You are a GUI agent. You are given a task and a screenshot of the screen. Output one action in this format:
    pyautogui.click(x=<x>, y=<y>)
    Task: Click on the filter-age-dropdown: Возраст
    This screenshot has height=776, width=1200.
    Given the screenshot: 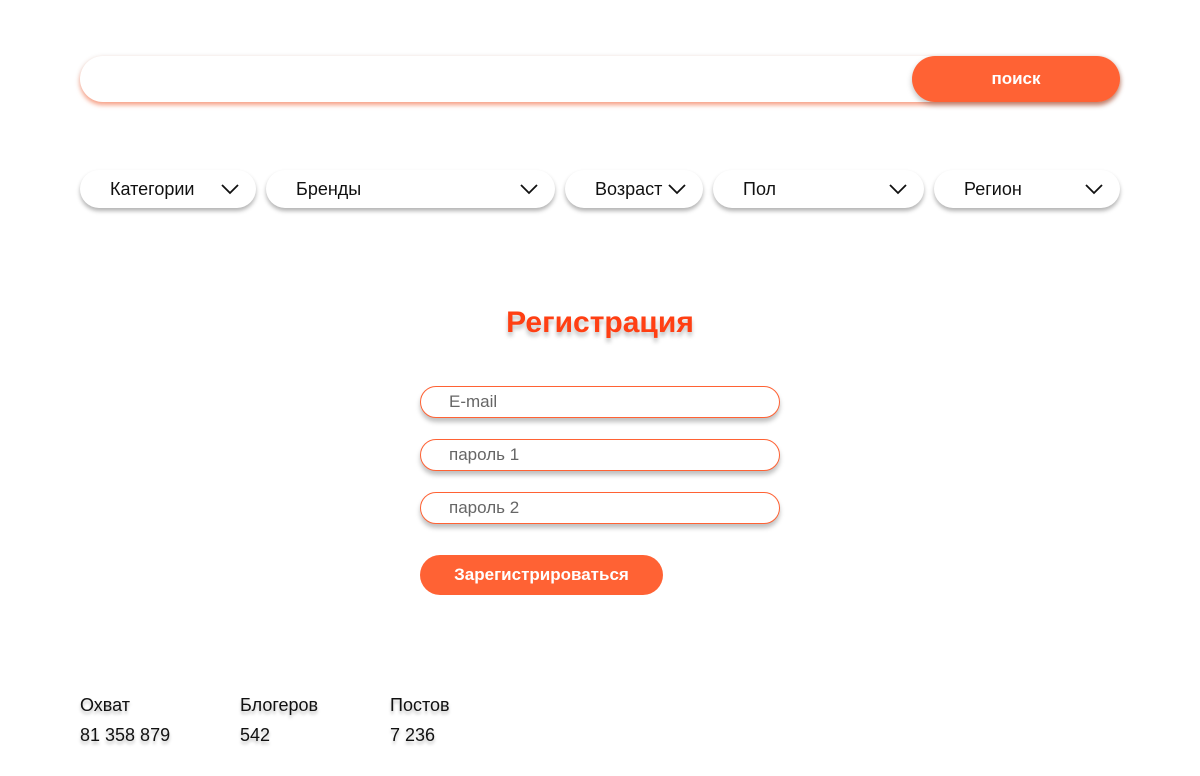 What is the action you would take?
    pyautogui.click(x=634, y=189)
    